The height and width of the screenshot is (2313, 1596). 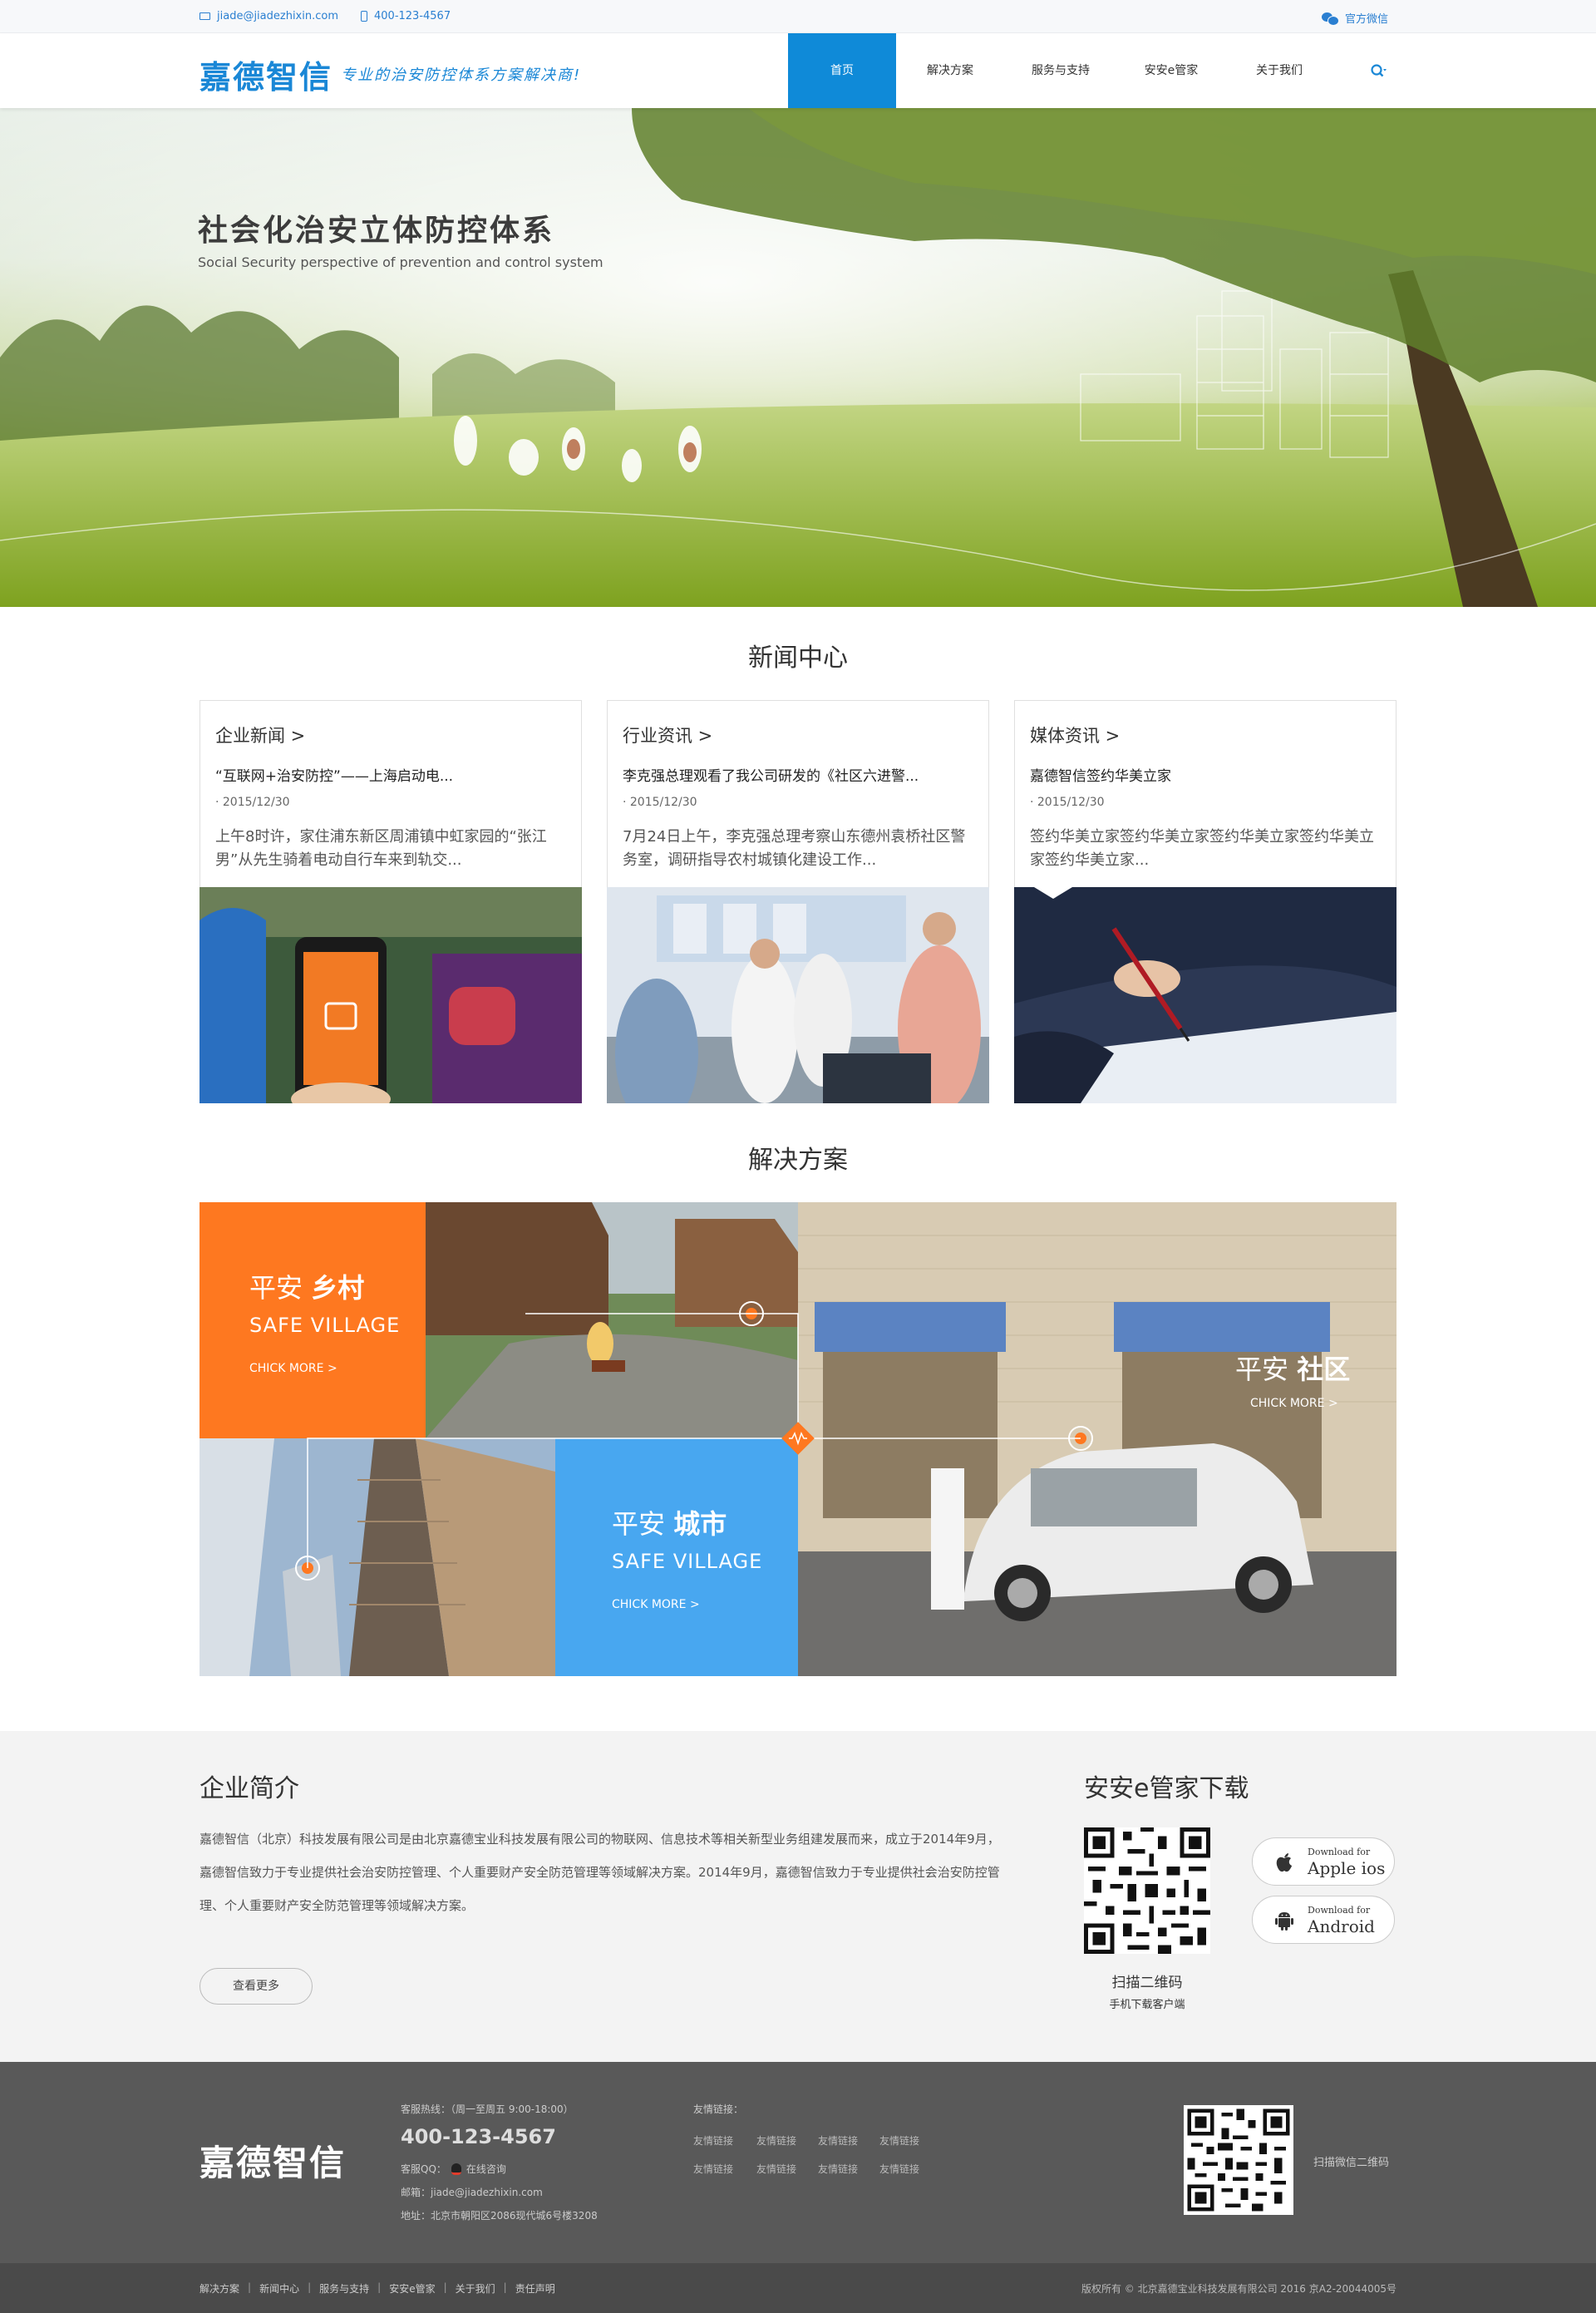 What do you see at coordinates (344, 2288) in the screenshot?
I see `bottom-link-service: 服务与支持` at bounding box center [344, 2288].